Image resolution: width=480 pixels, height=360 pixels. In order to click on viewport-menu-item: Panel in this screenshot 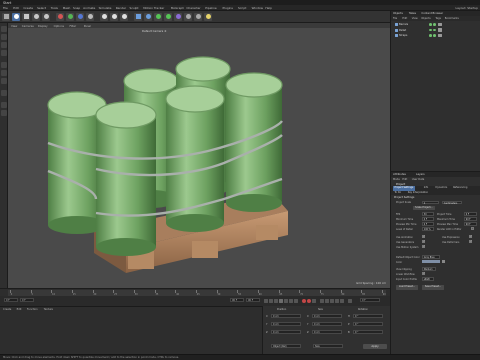, I will do `click(87, 26)`.